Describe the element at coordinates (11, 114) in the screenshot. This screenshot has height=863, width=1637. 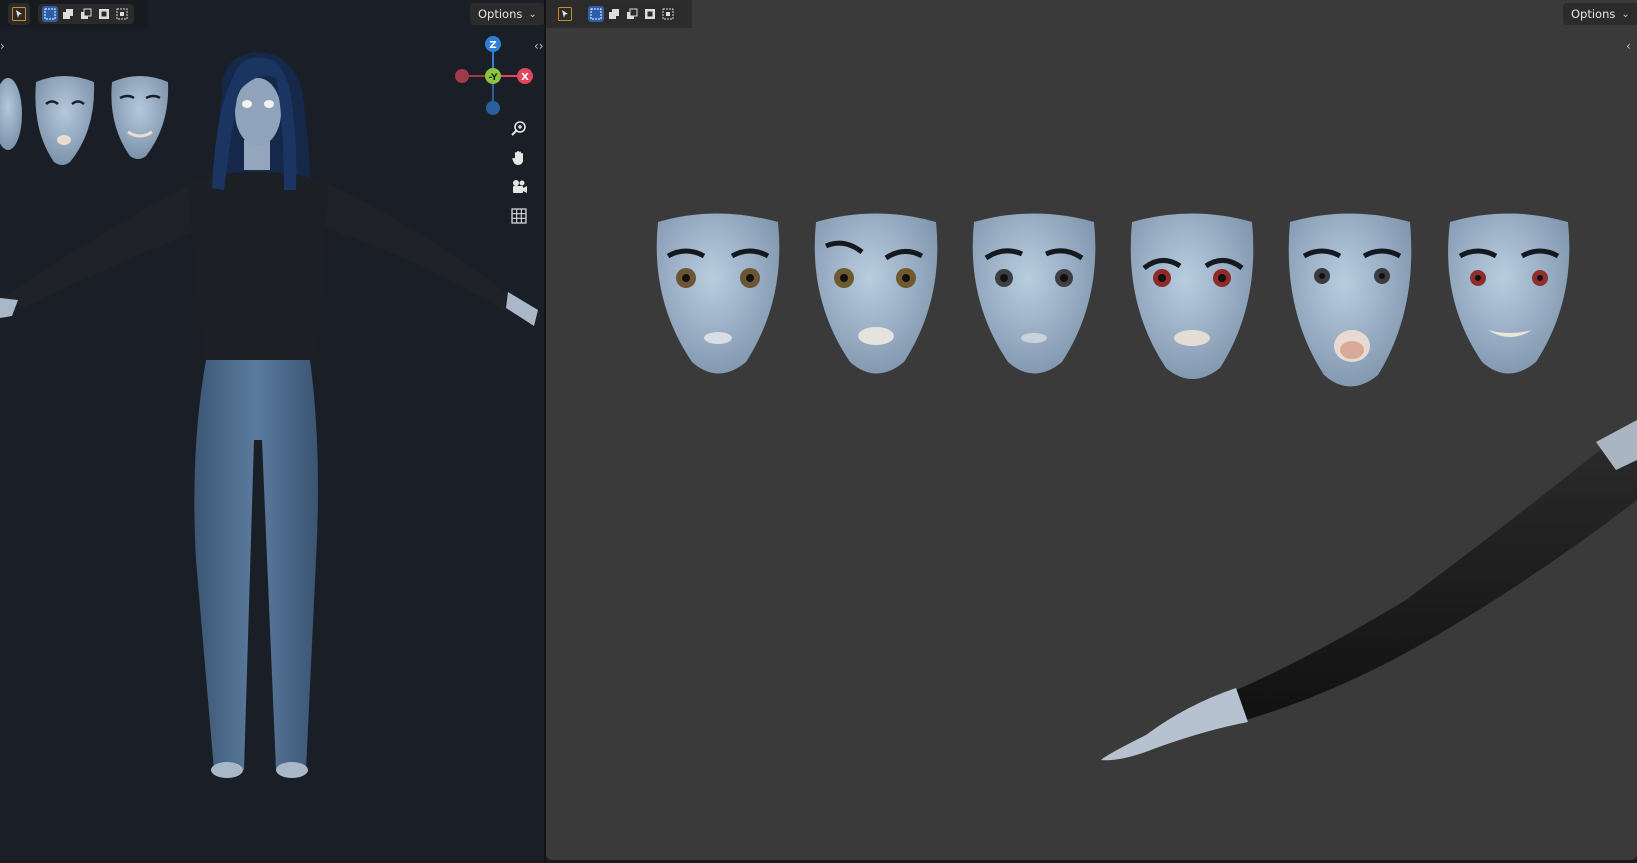
I see `face-mask-partial` at that location.